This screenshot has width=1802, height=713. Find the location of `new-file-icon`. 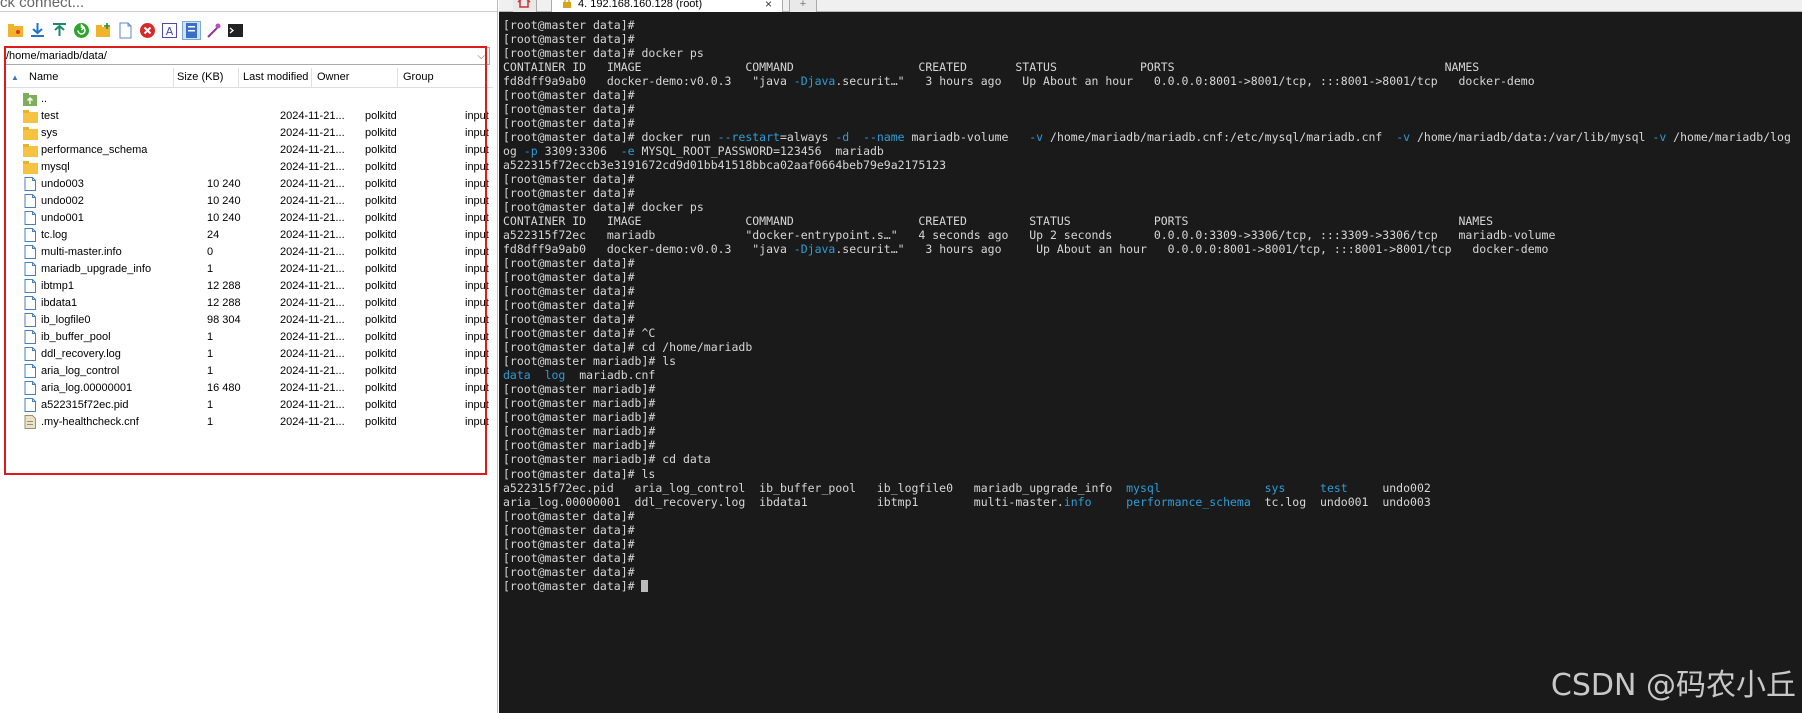

new-file-icon is located at coordinates (125, 30).